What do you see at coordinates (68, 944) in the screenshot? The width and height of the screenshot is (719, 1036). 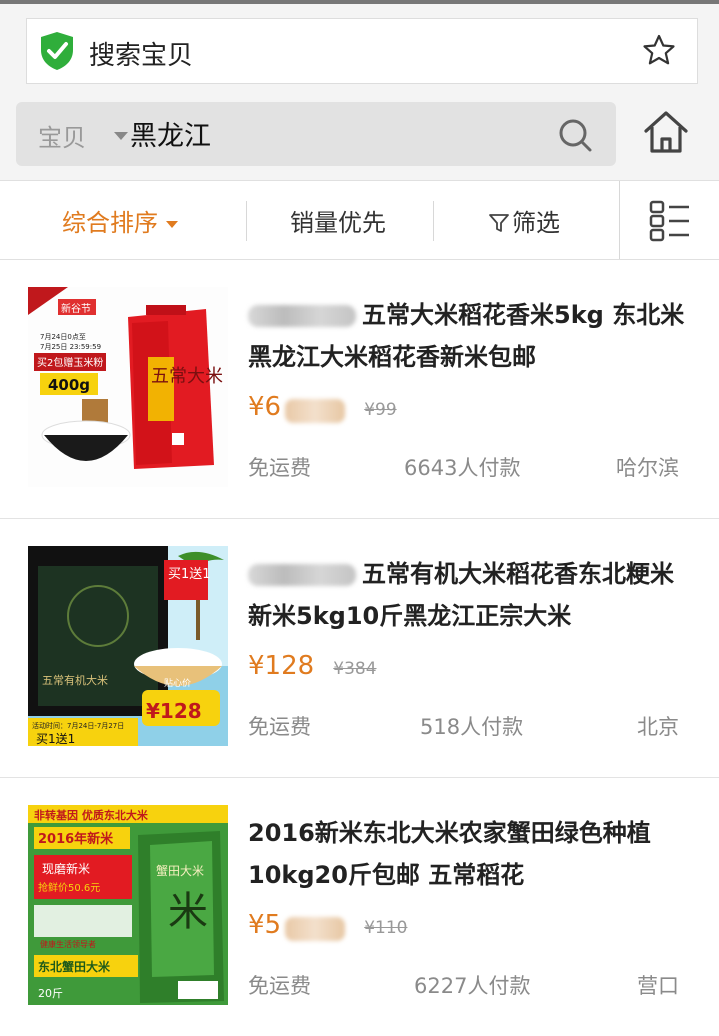 I see `svg-text: 健康生活领导者` at bounding box center [68, 944].